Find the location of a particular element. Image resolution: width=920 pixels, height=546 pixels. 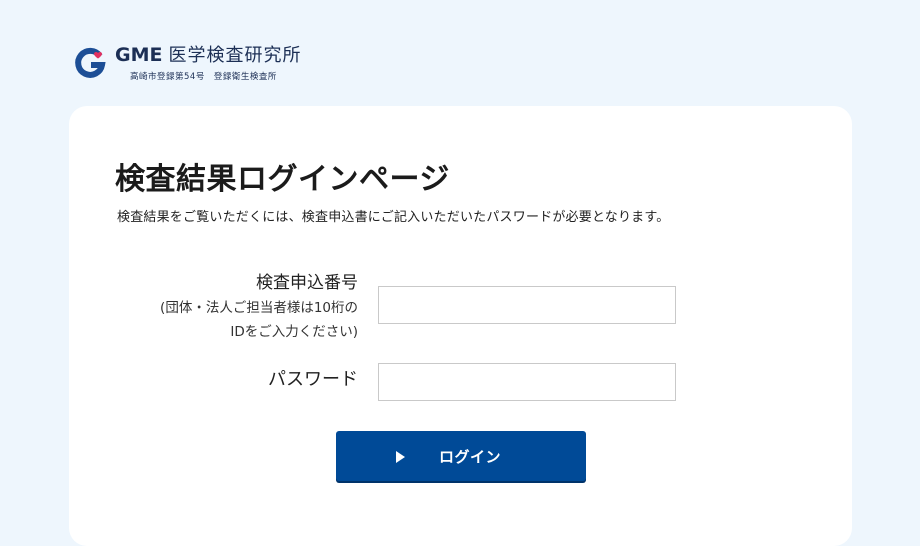

play-icon is located at coordinates (400, 457).